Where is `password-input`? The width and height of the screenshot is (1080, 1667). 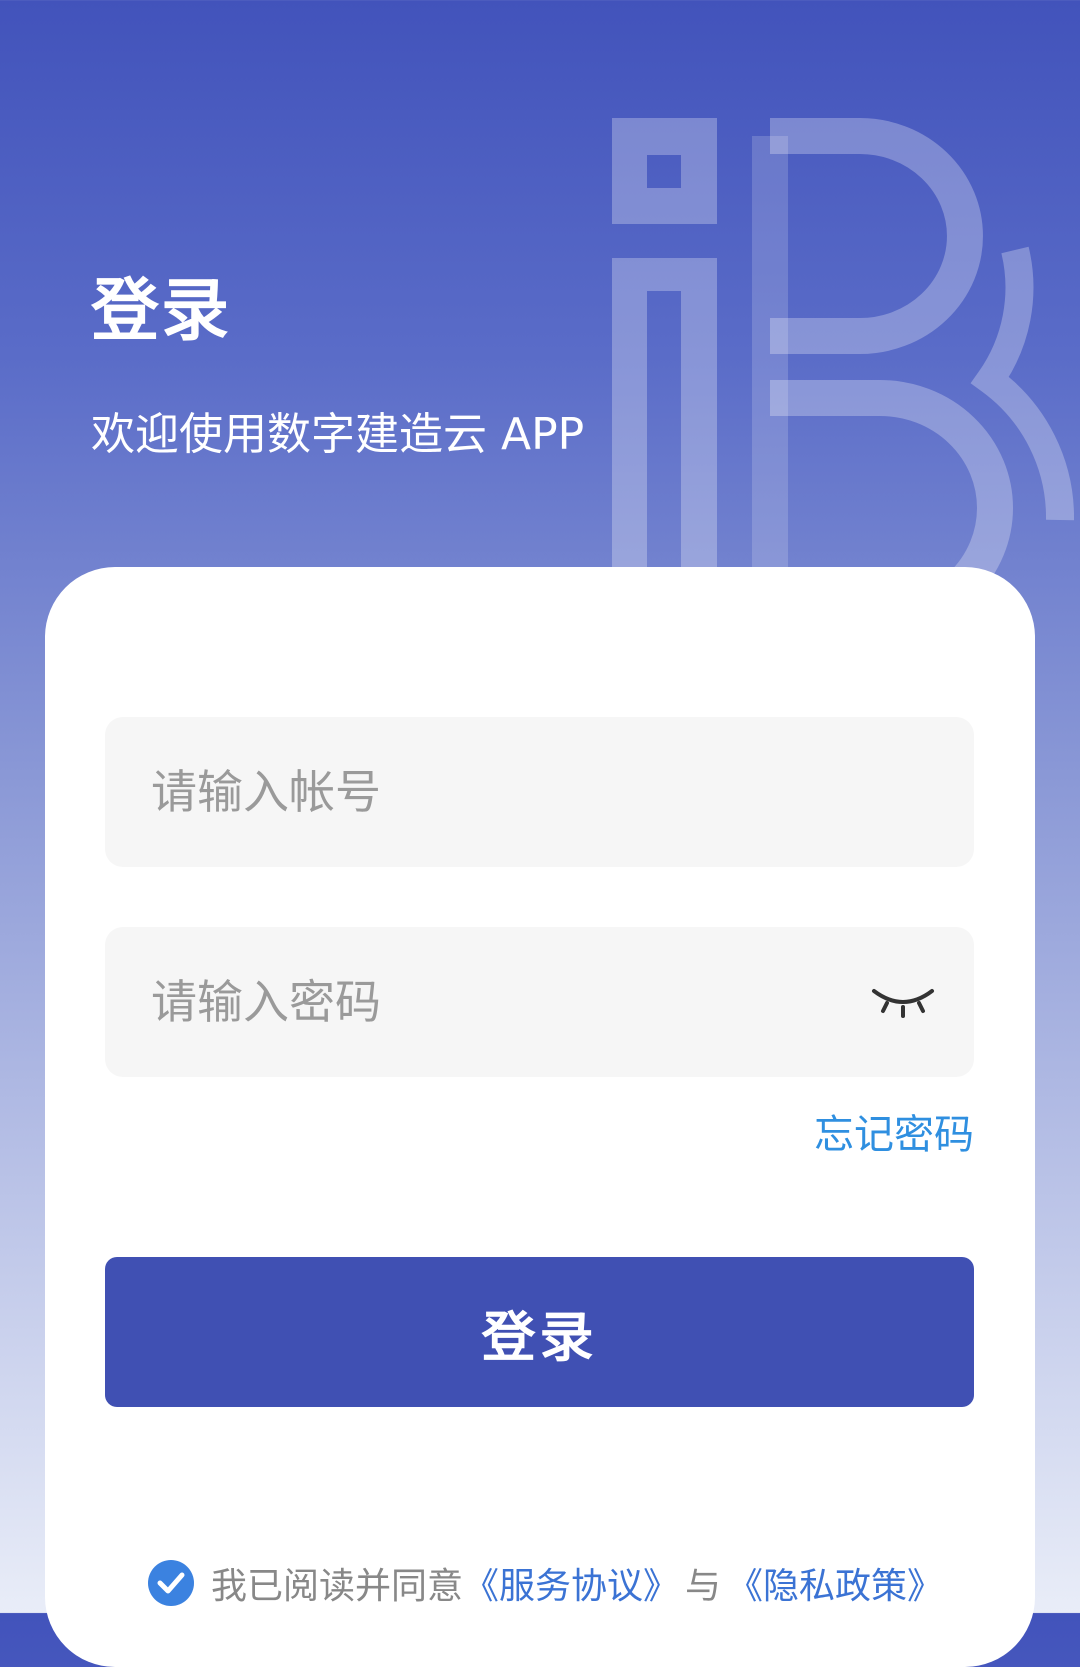
password-input is located at coordinates (501, 1002).